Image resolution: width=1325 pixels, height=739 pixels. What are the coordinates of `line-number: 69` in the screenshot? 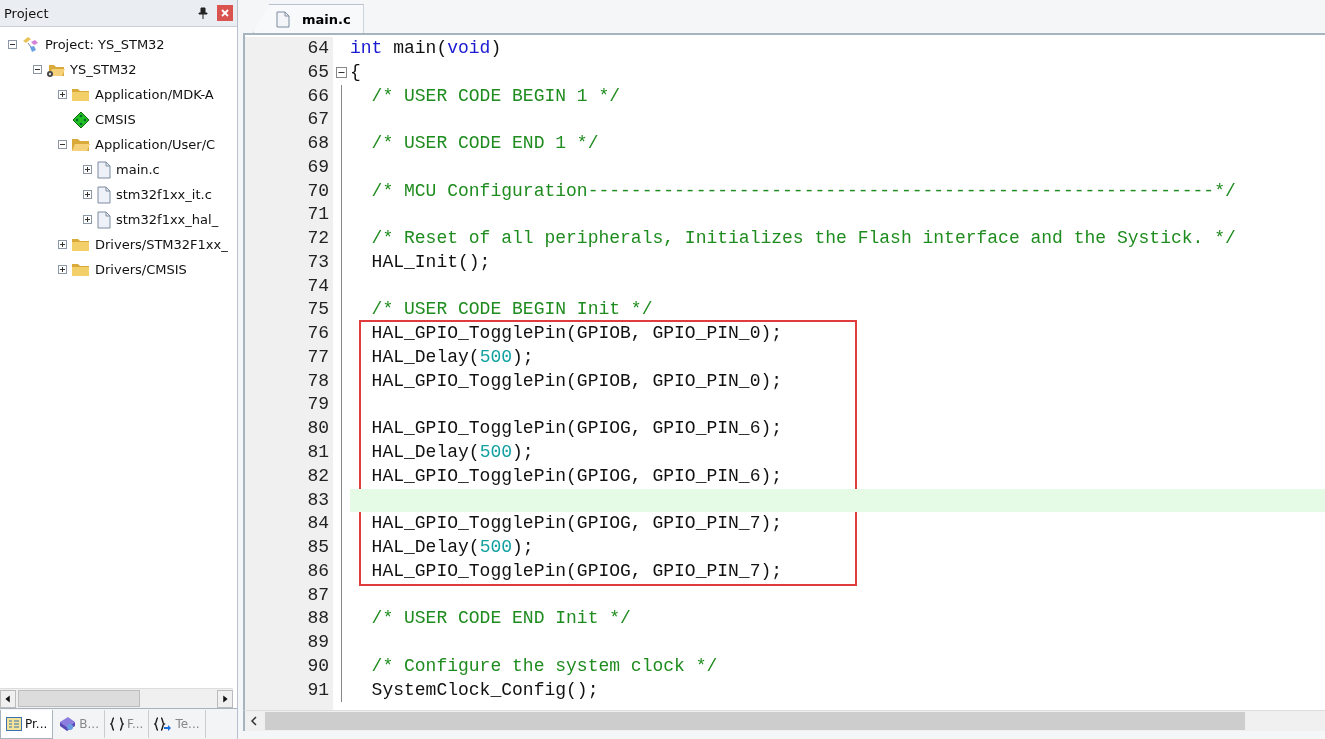 It's located at (318, 167).